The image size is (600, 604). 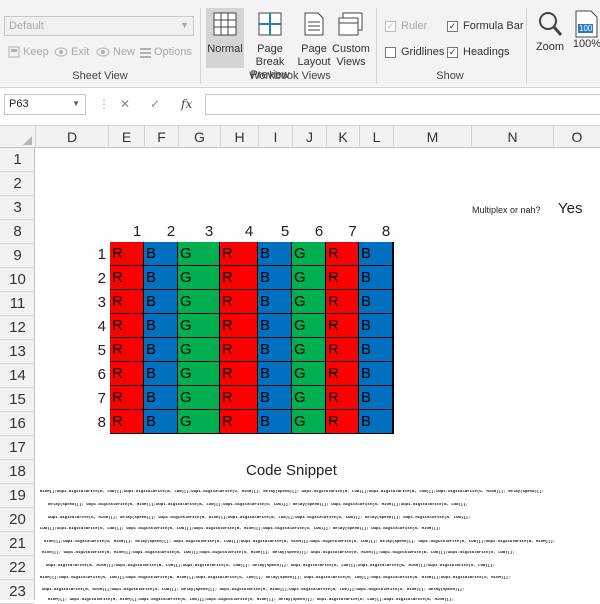 I want to click on row-header: 17, so click(x=17, y=448).